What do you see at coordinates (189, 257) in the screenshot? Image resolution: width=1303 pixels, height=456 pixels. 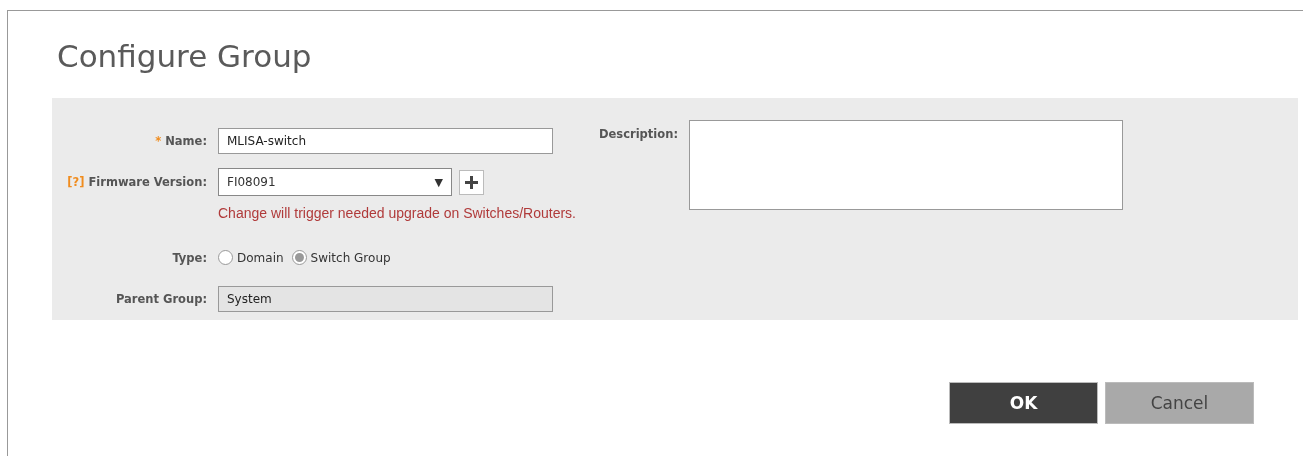 I see `field-label: Type:` at bounding box center [189, 257].